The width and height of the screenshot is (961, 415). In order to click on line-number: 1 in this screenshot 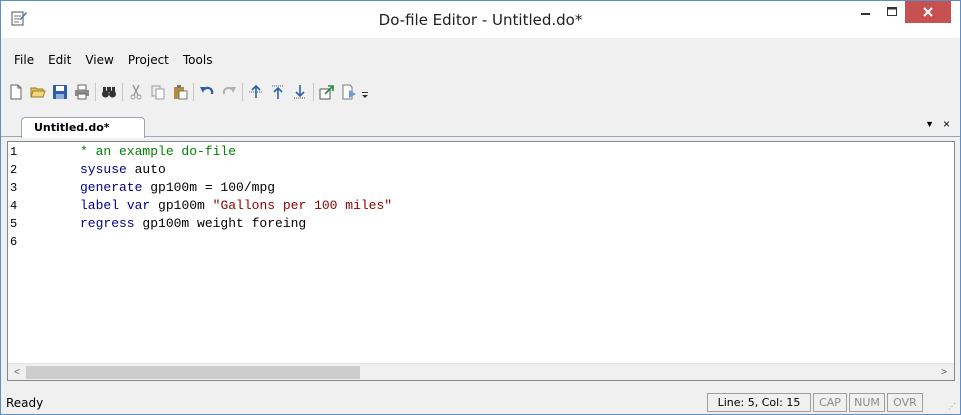, I will do `click(14, 152)`.